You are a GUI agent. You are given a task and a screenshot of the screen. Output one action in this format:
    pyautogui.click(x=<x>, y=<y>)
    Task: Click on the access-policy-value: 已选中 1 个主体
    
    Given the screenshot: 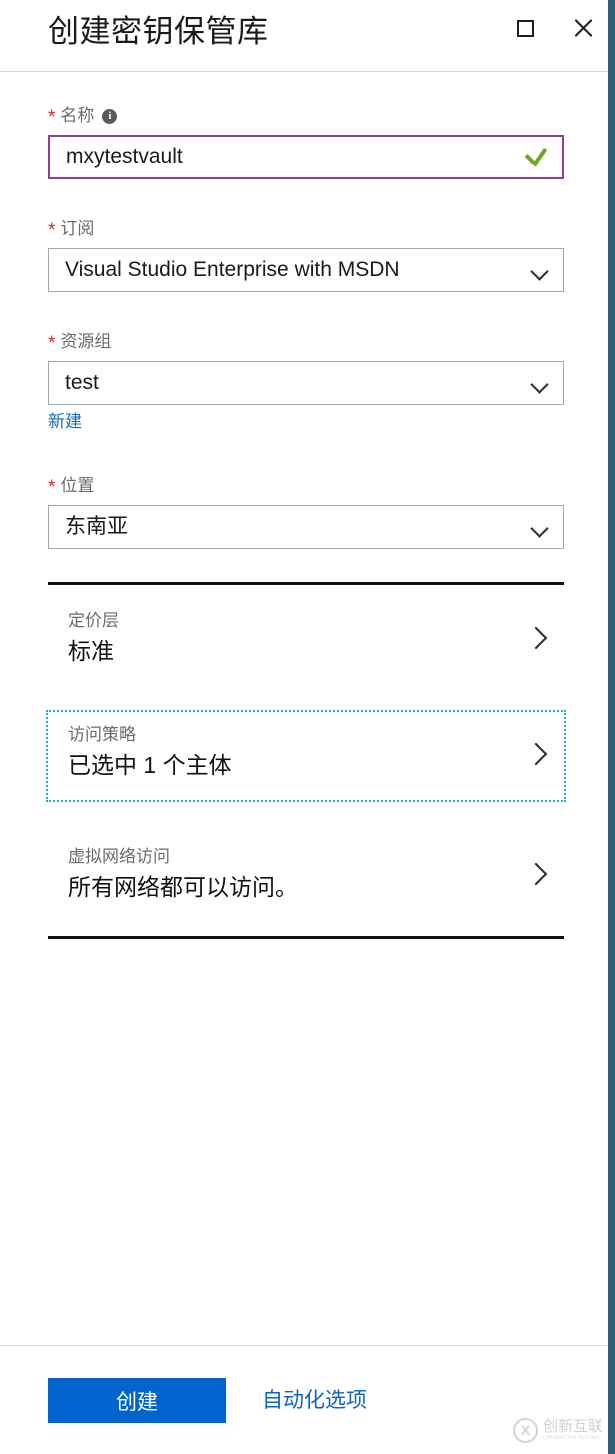 What is the action you would take?
    pyautogui.click(x=150, y=765)
    